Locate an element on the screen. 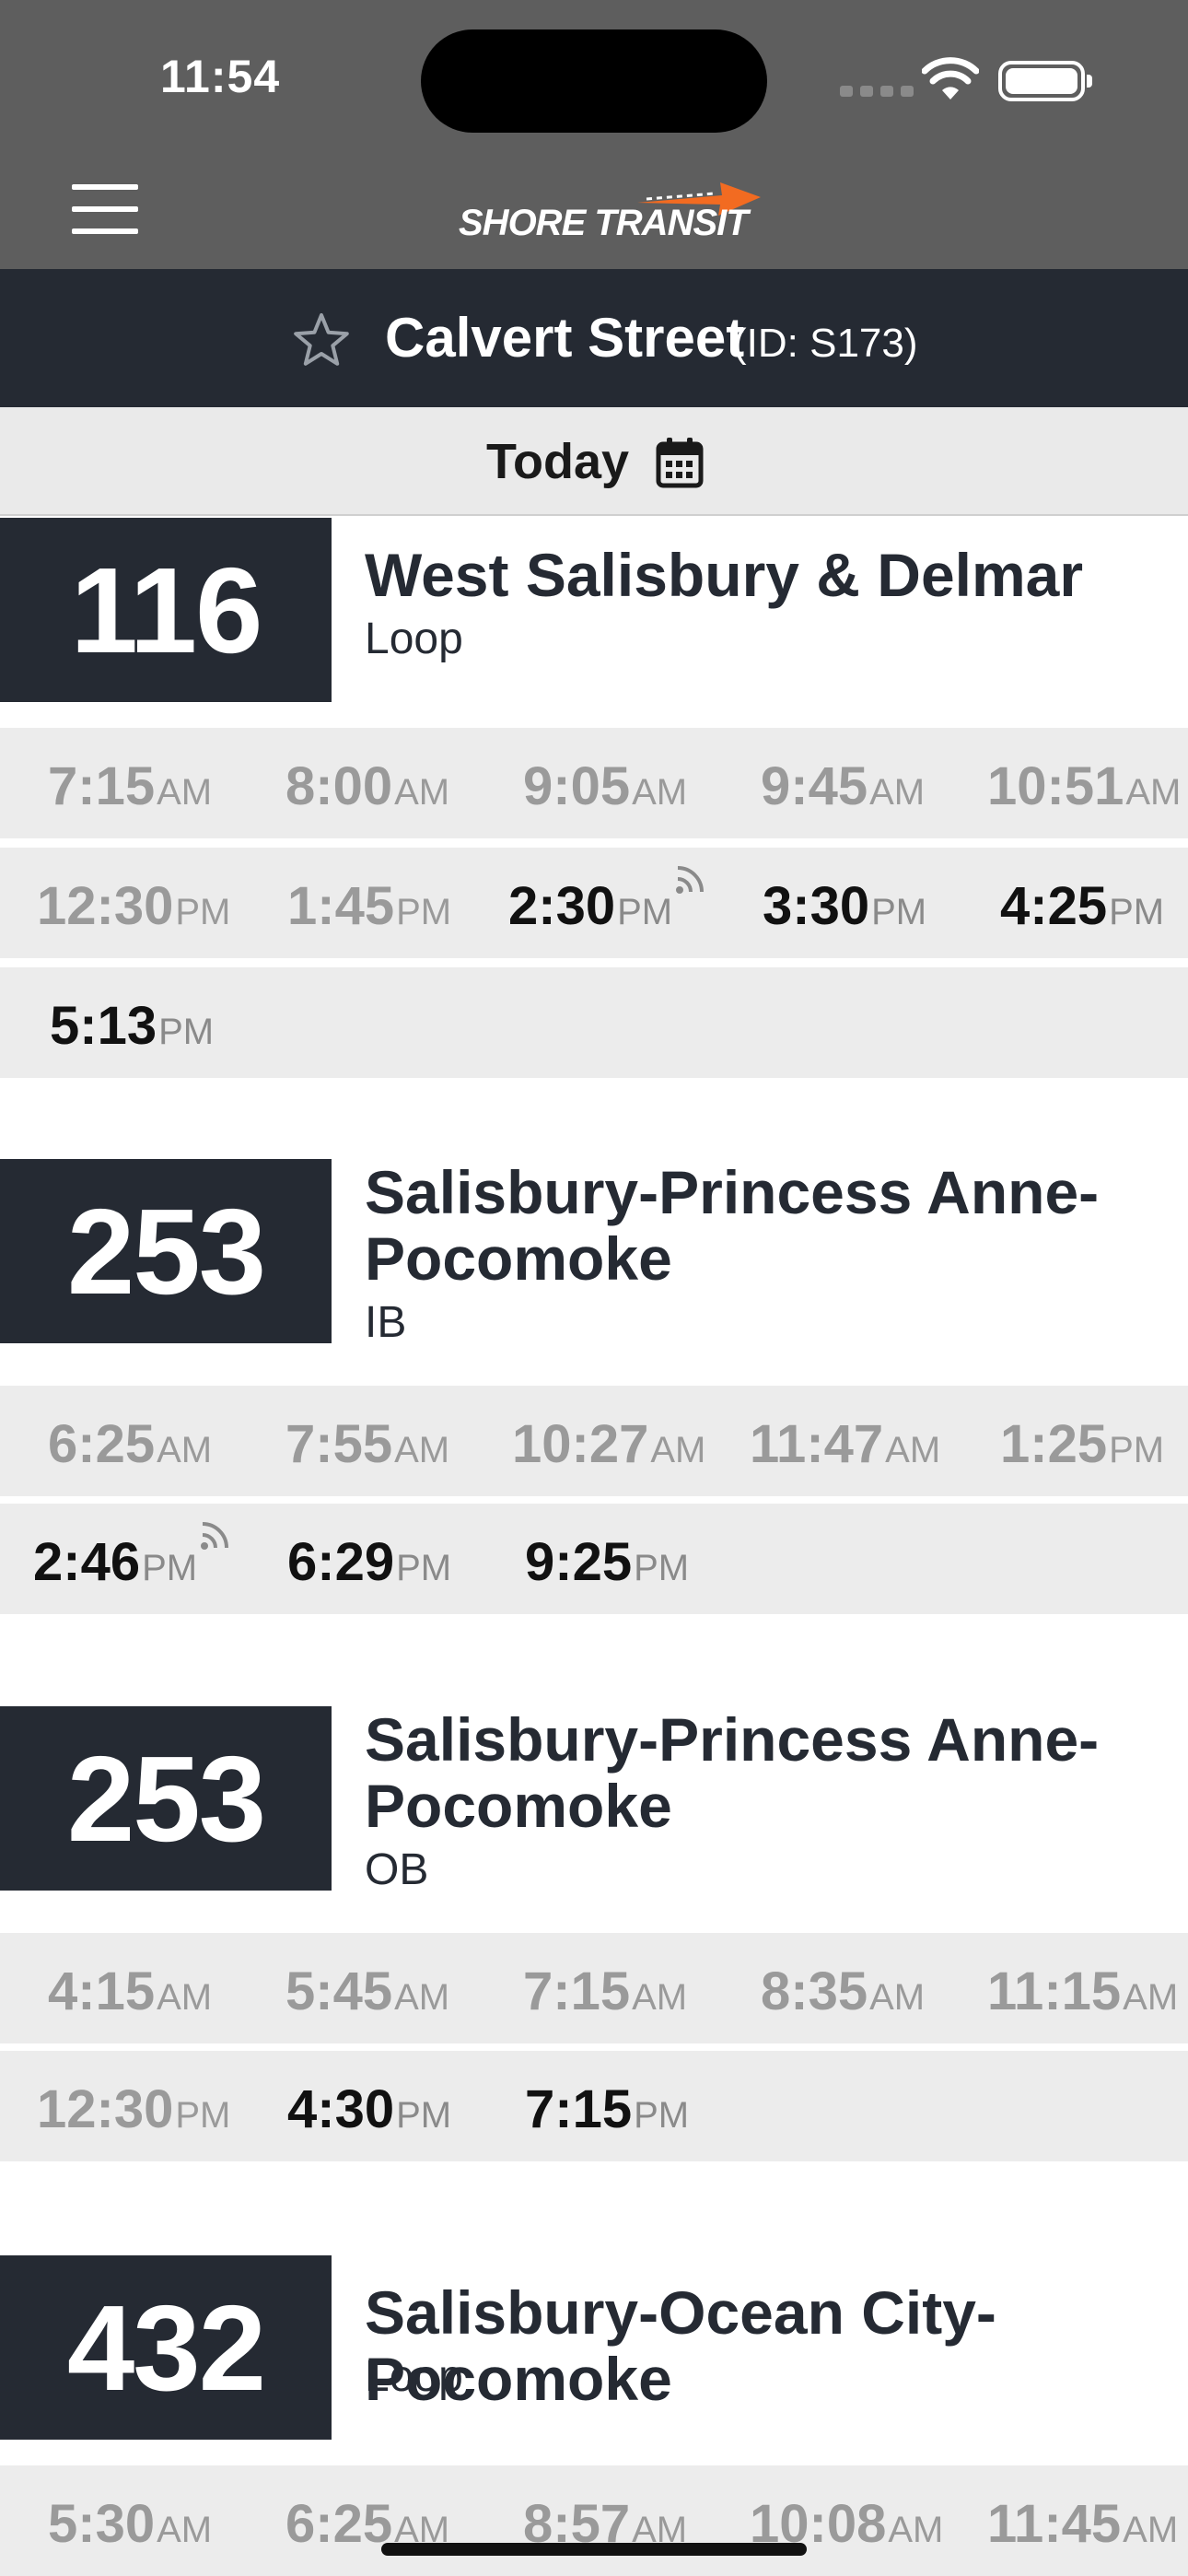  departure-time: 5:45AM is located at coordinates (400, 1992).